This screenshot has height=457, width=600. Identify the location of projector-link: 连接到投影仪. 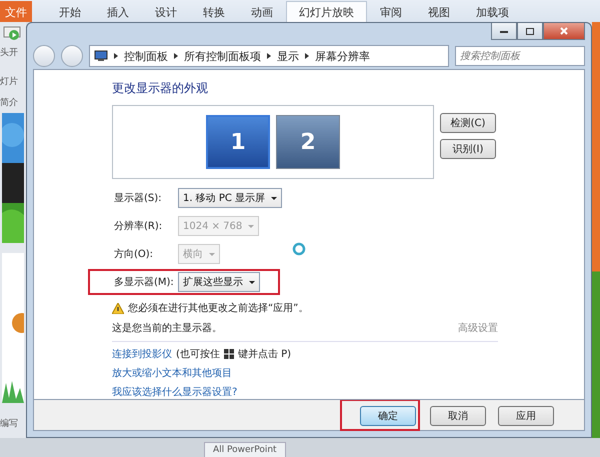
(142, 354).